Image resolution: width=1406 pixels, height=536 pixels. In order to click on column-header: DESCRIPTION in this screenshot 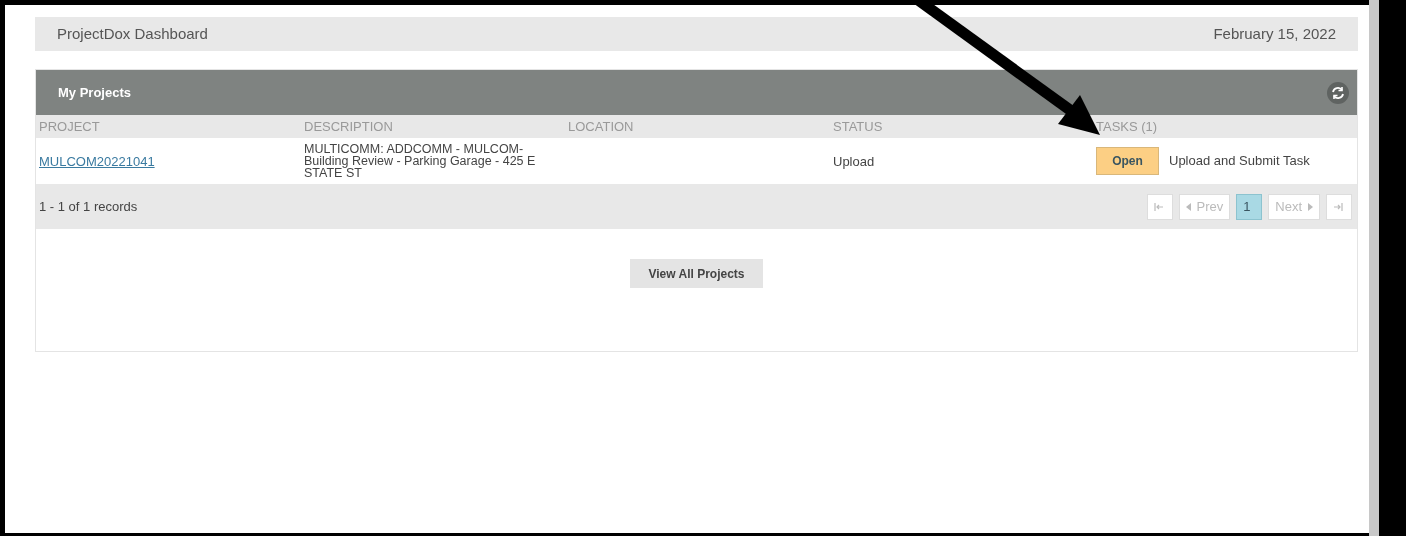, I will do `click(348, 126)`.